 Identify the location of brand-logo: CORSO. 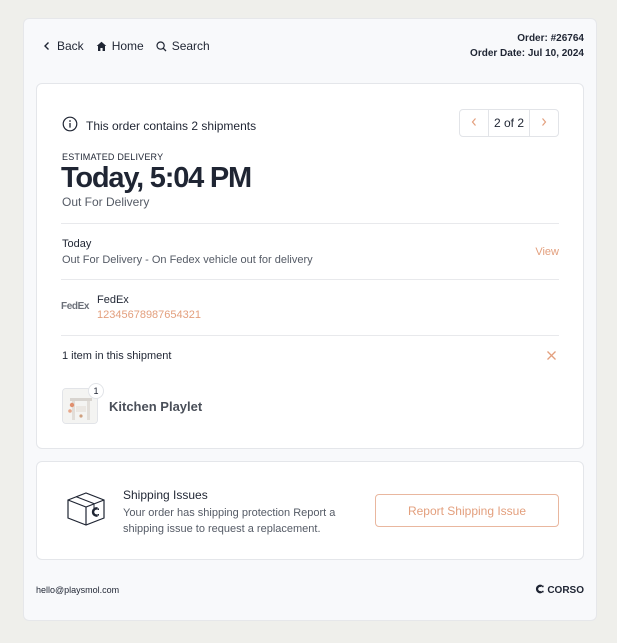
(559, 590).